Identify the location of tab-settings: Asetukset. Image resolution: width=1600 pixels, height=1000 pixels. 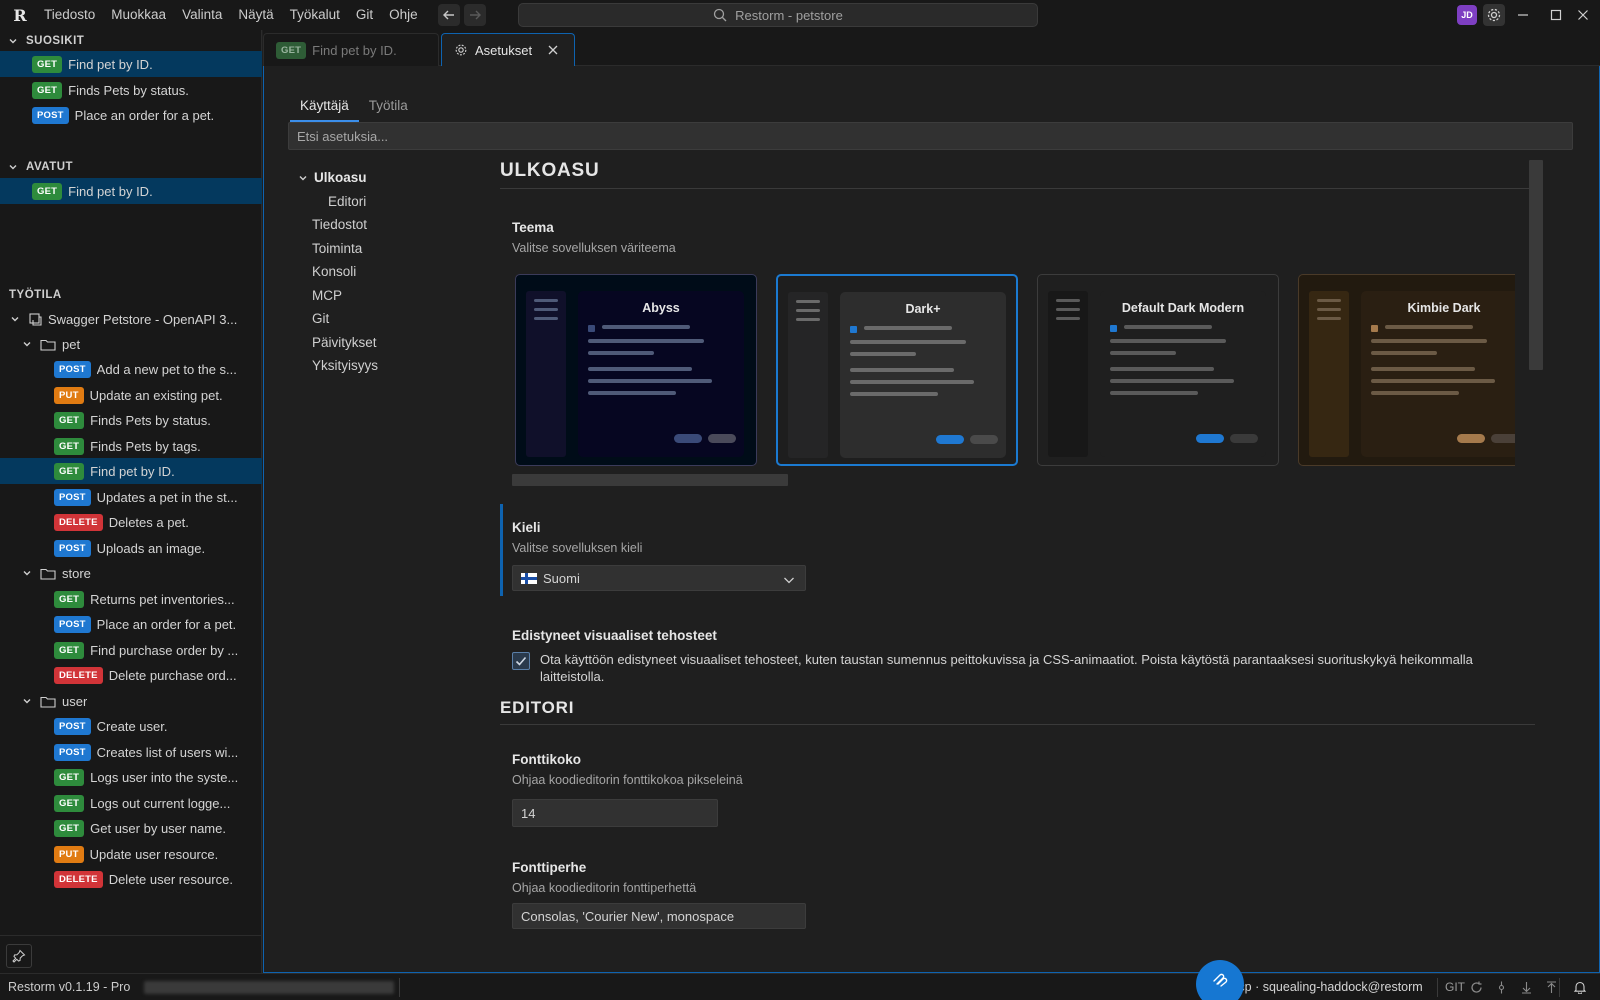
(508, 49).